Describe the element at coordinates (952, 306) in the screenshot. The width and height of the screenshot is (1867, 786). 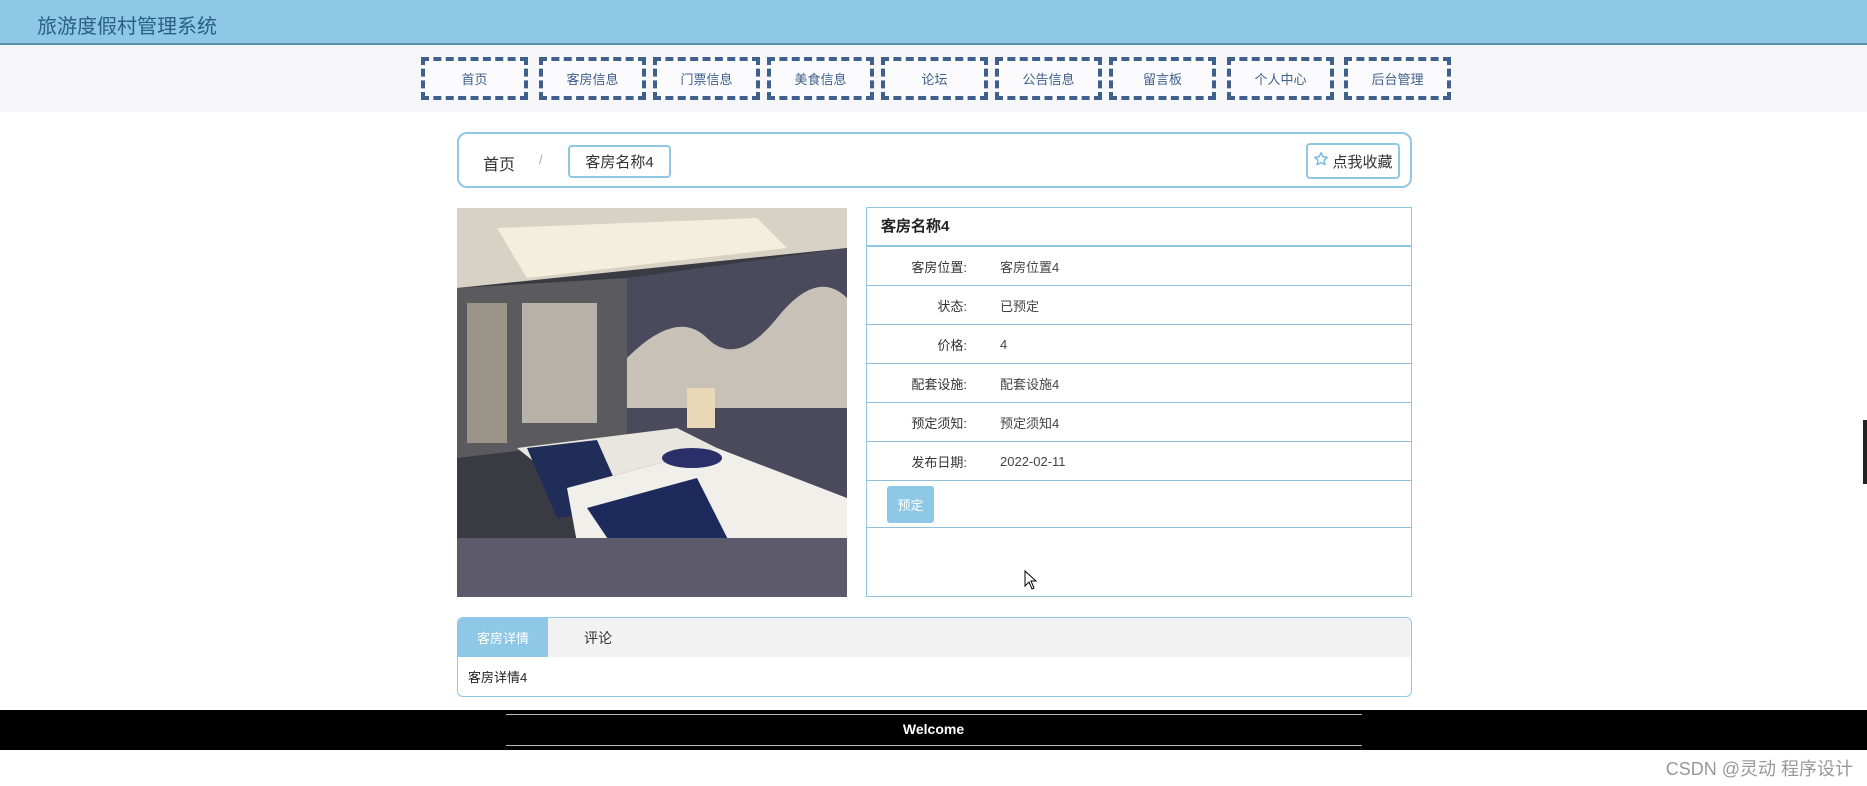
I see `info-label: 状态:` at that location.